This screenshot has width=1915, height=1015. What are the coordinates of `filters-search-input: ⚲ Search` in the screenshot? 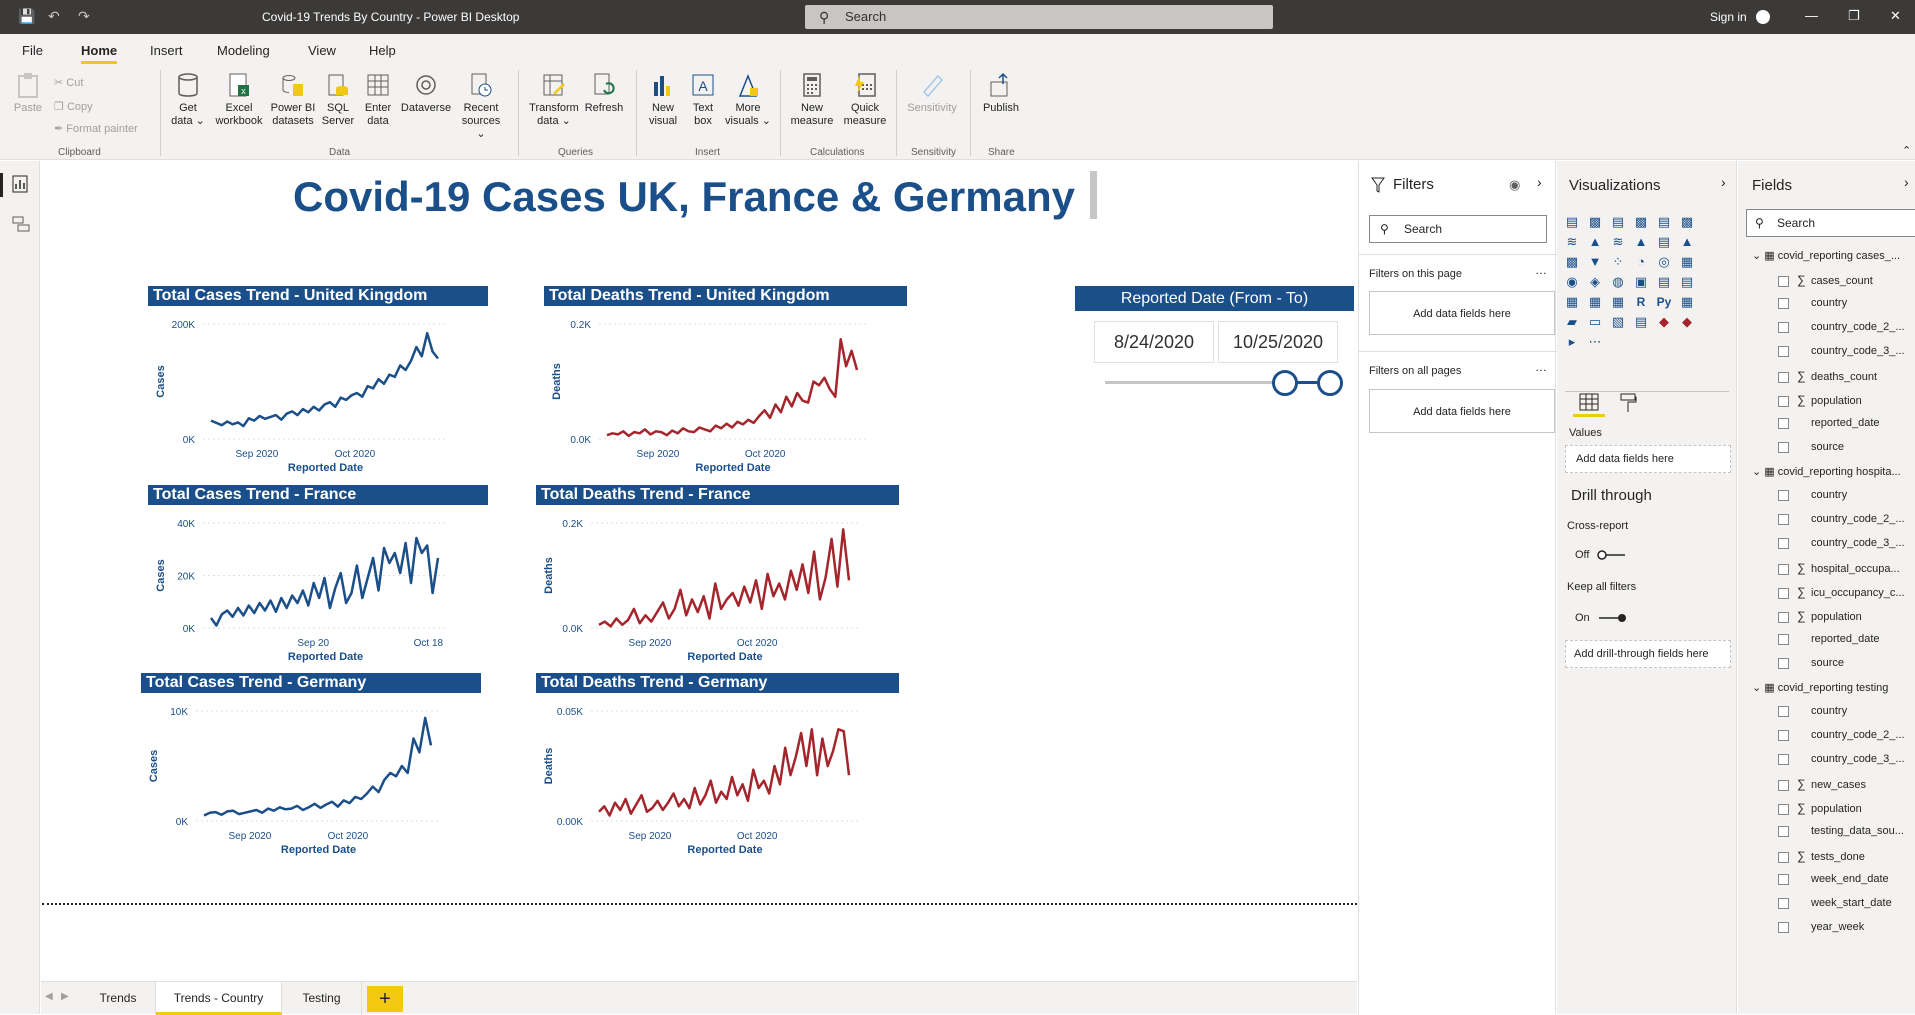 It's located at (1458, 229).